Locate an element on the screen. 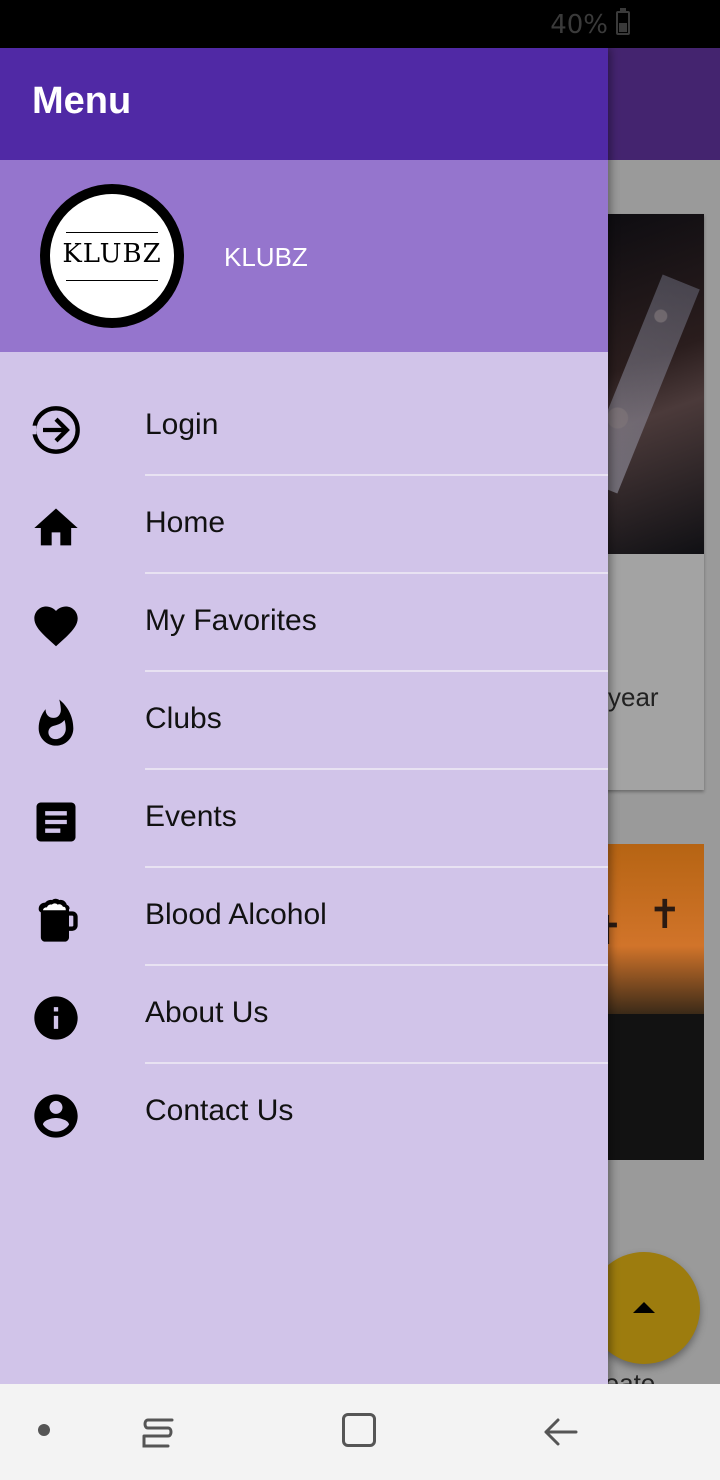 The width and height of the screenshot is (720, 1480). menu-item-label: Login is located at coordinates (182, 424).